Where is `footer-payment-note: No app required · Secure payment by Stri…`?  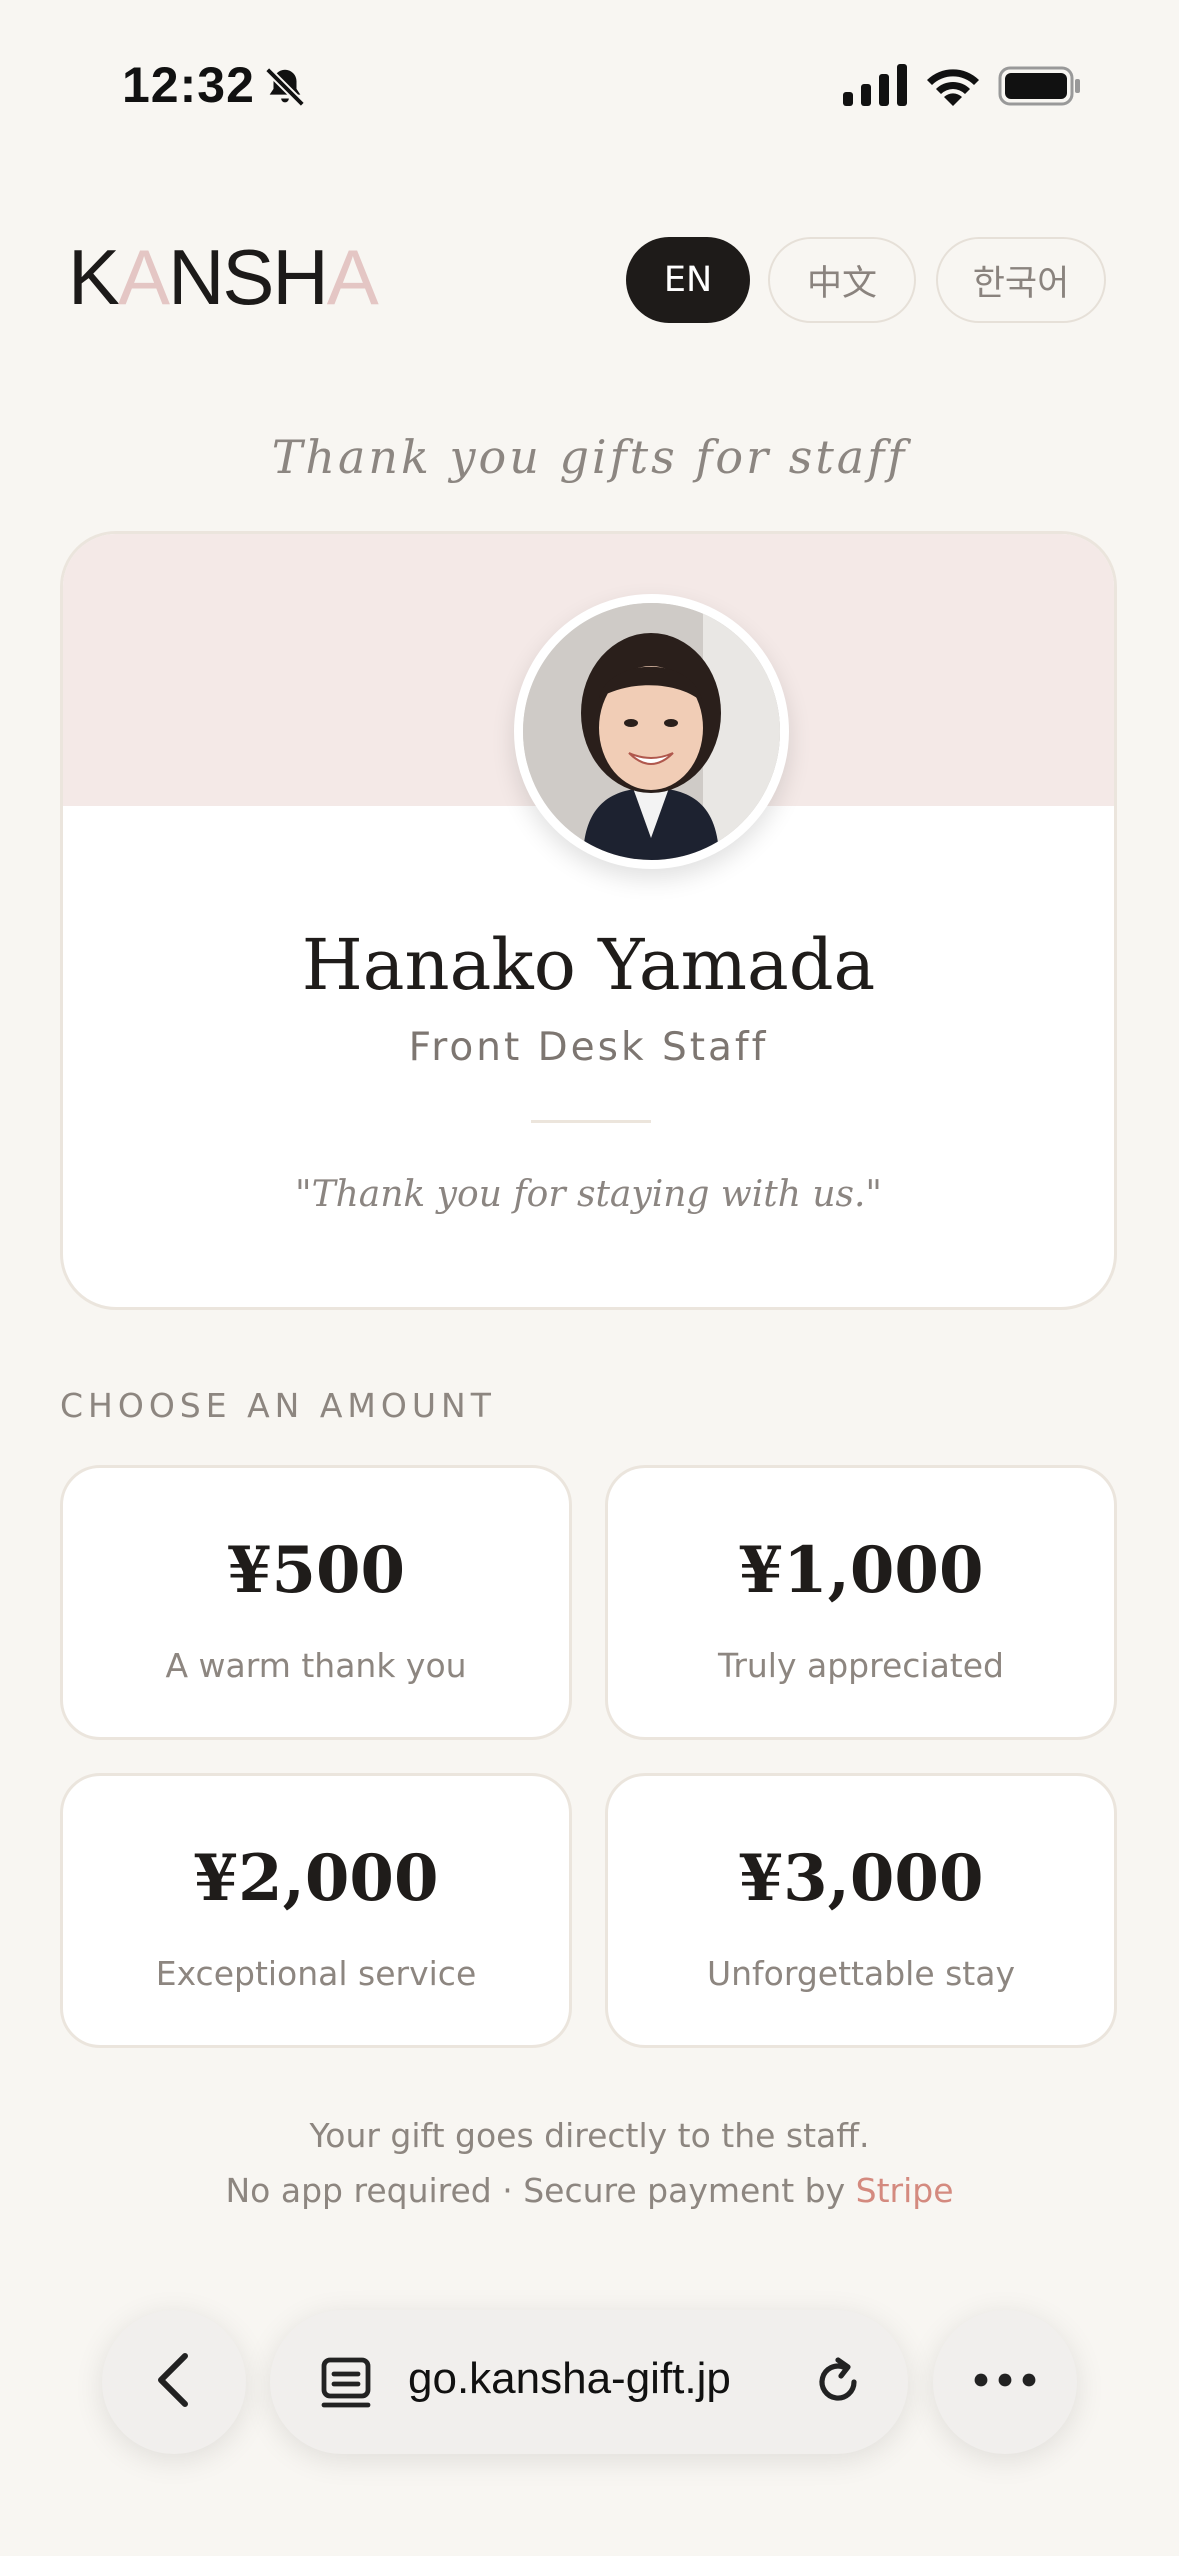
footer-payment-note: No app required · Secure payment by Stri… is located at coordinates (589, 2190).